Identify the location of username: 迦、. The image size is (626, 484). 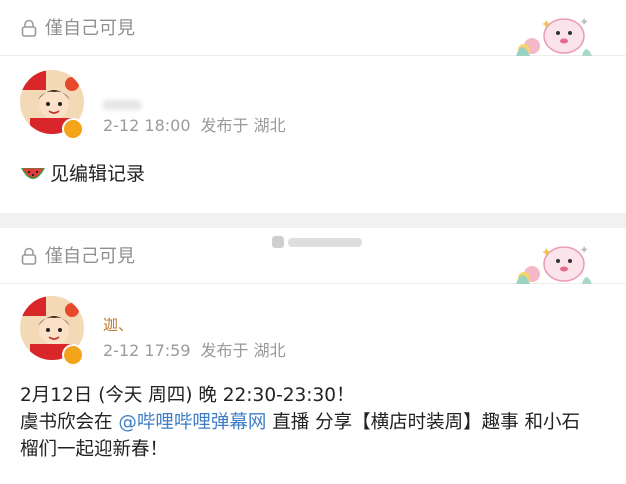
(118, 324).